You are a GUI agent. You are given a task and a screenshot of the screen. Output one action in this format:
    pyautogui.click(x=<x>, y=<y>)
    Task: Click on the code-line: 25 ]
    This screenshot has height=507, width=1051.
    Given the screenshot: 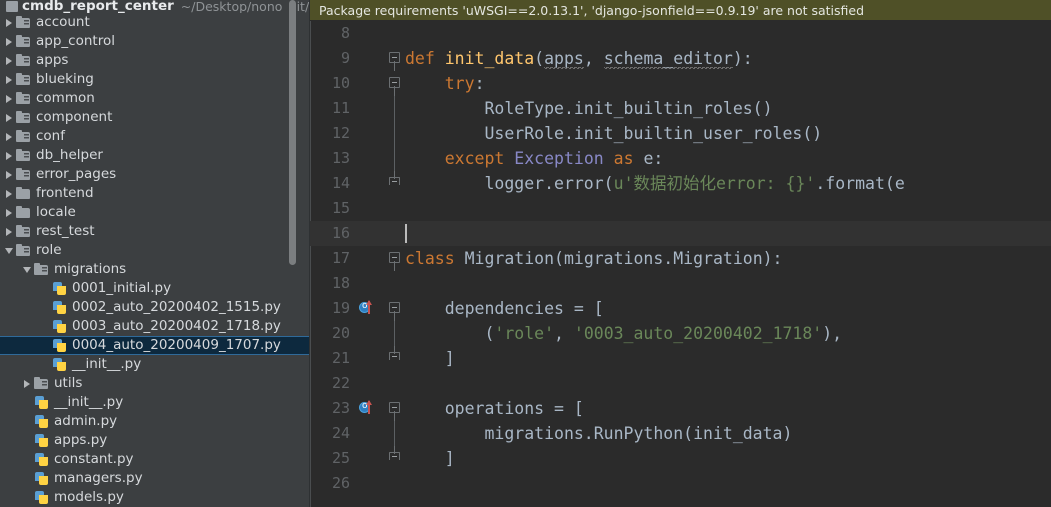 What is the action you would take?
    pyautogui.click(x=680, y=458)
    